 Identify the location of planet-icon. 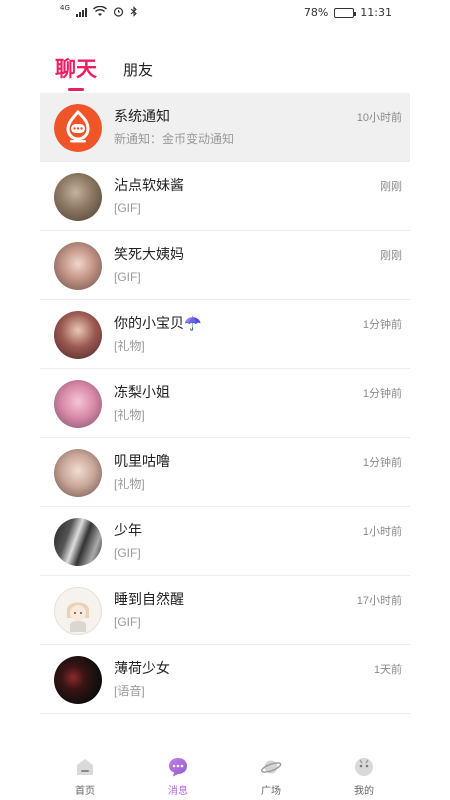
(271, 767).